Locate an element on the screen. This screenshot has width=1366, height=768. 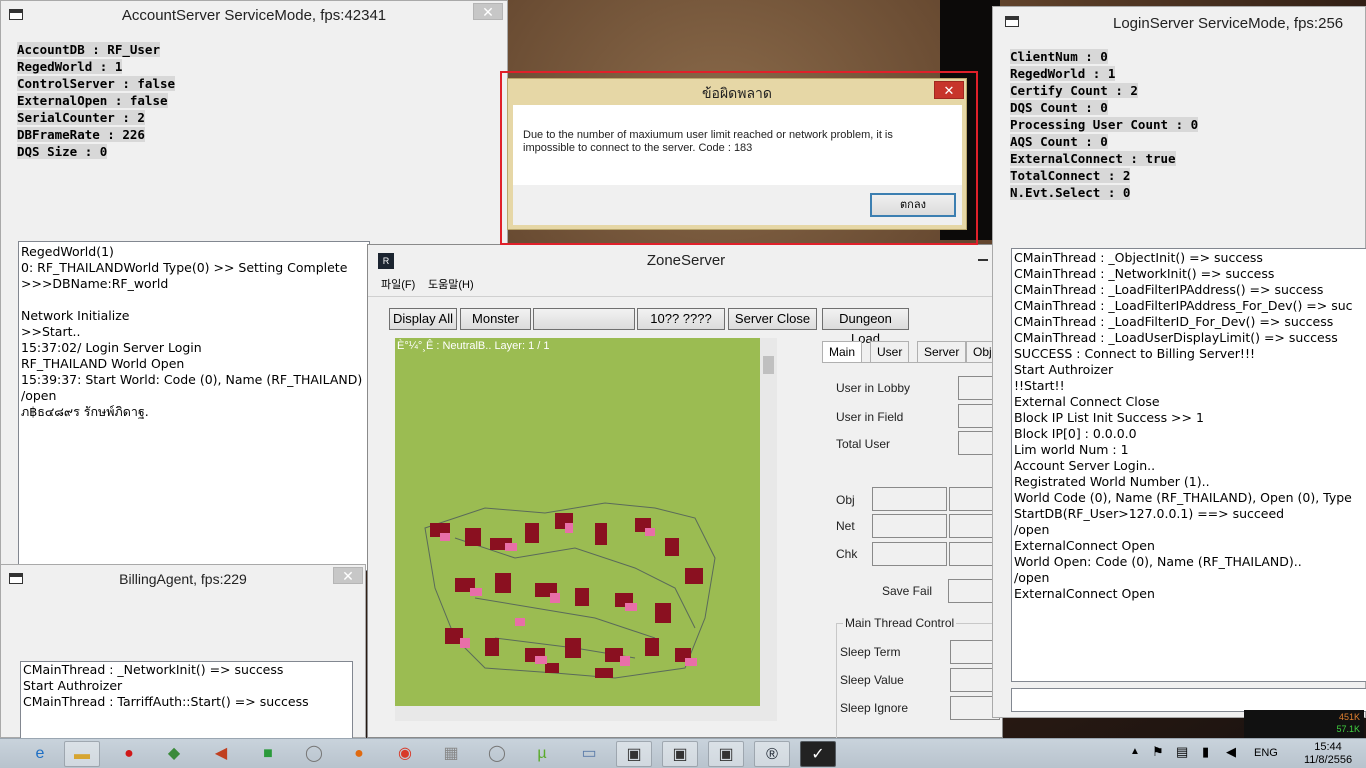
ie-icon: e is located at coordinates (40, 754).